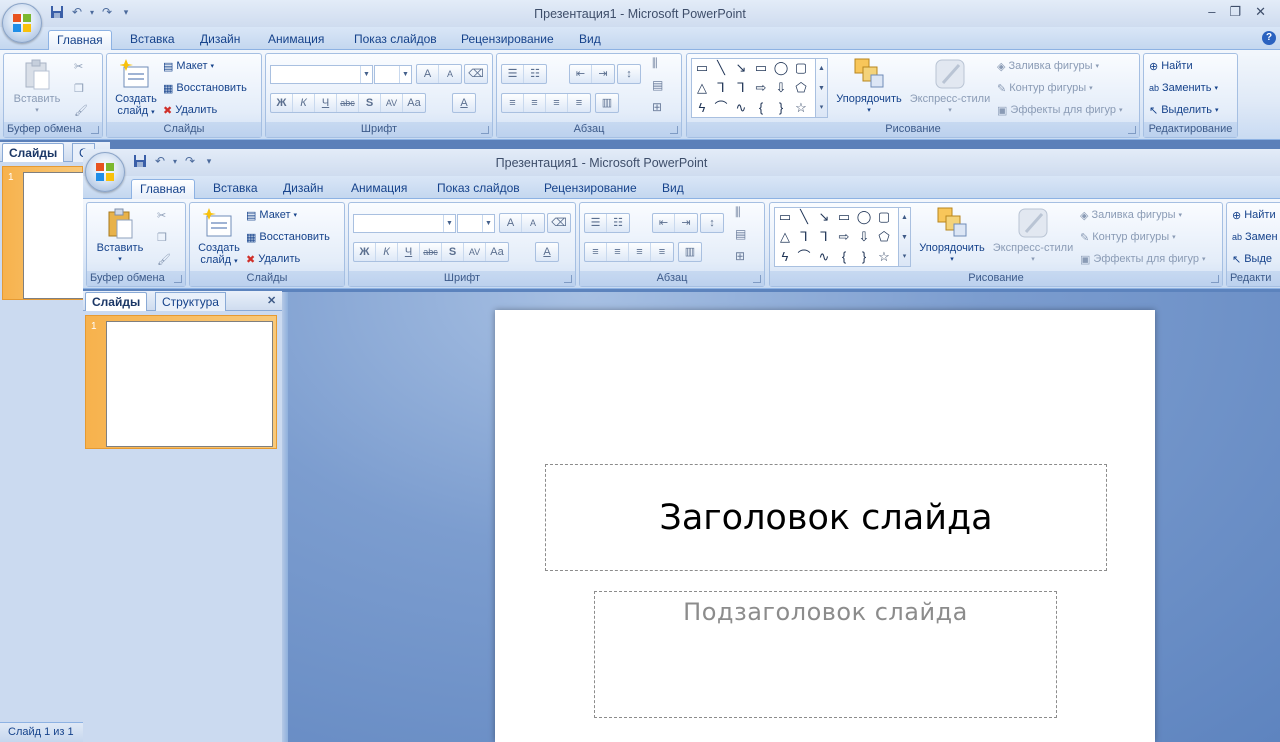 The height and width of the screenshot is (742, 1280). I want to click on replace-button: ab Заменить ▾, so click(1183, 88).